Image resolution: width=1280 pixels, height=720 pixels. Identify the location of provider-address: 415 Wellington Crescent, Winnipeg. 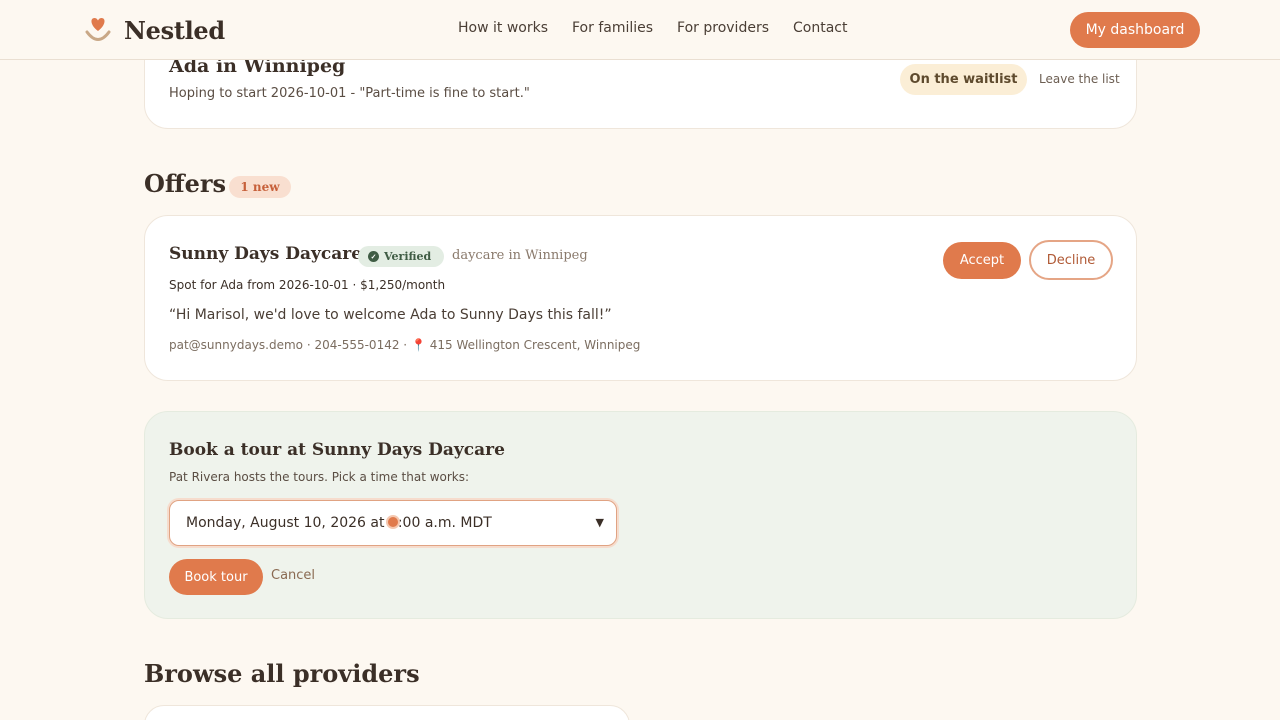
(535, 345).